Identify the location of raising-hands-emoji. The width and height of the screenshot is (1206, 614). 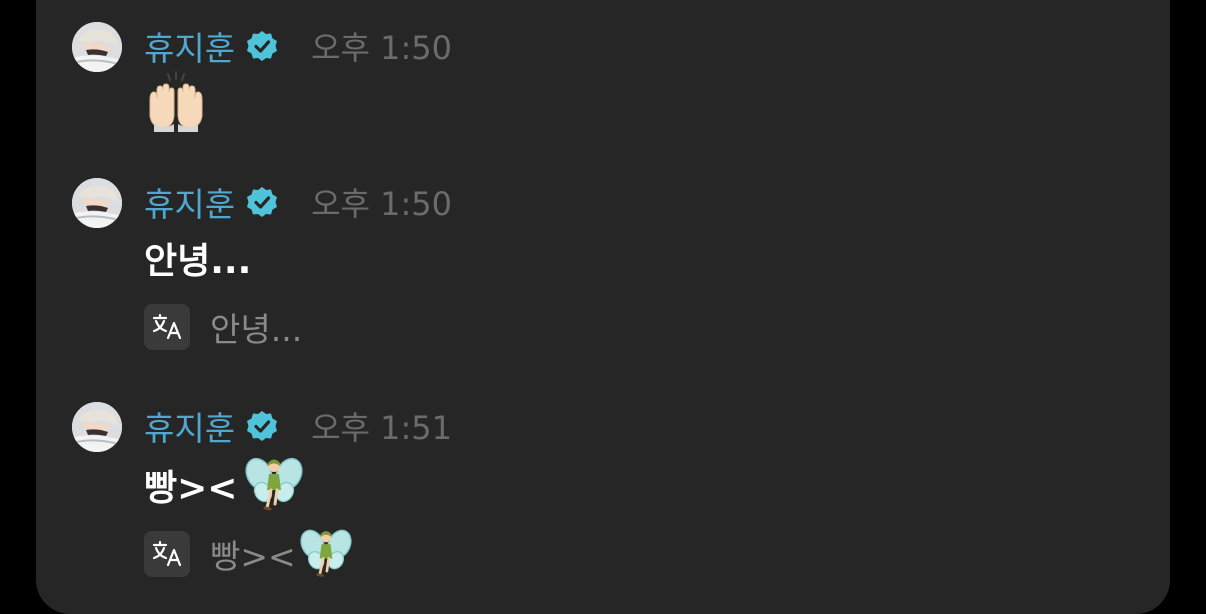
(176, 101).